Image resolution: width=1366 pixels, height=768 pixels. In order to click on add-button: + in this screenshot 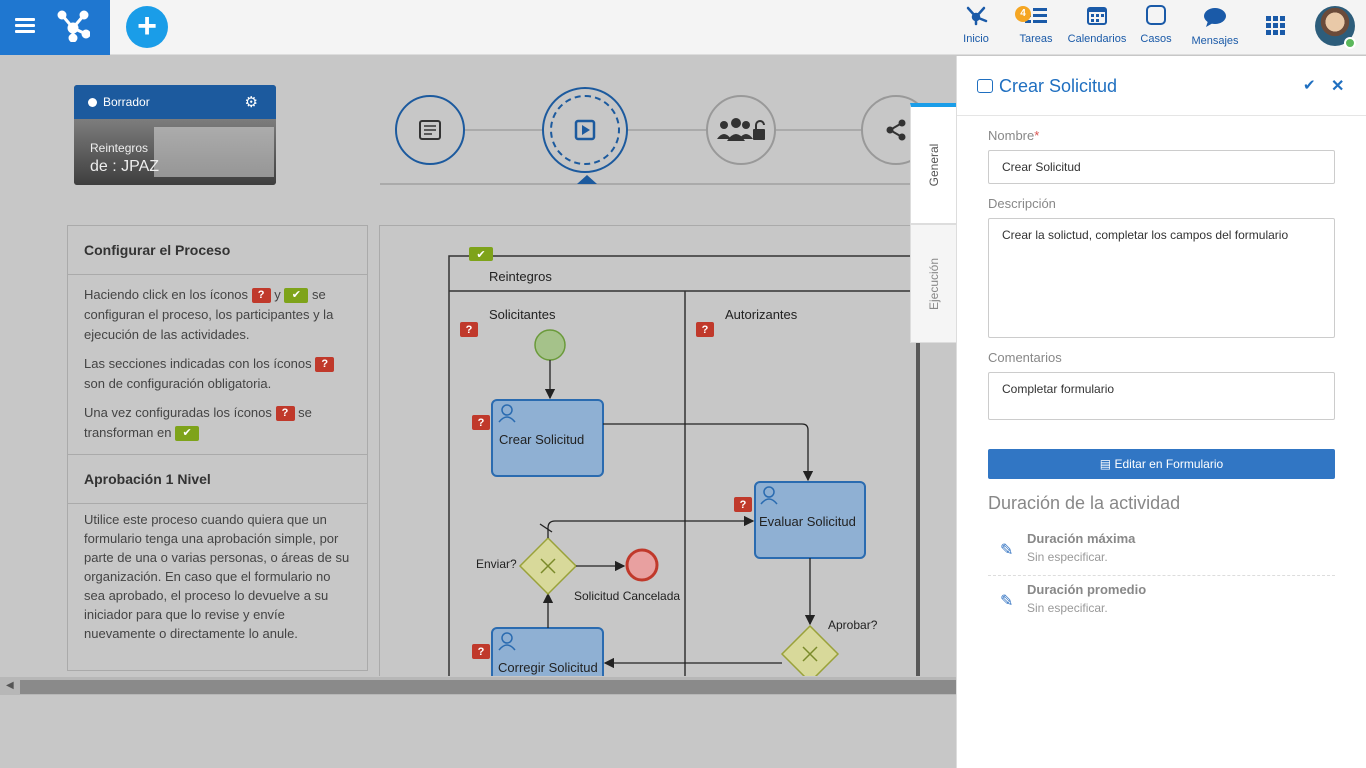, I will do `click(147, 27)`.